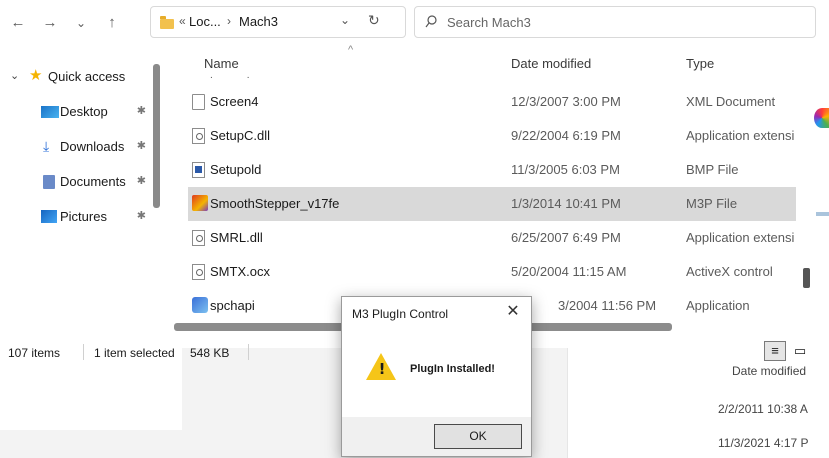 The height and width of the screenshot is (458, 829). What do you see at coordinates (800, 351) in the screenshot?
I see `large-icons-view-icon: ▭` at bounding box center [800, 351].